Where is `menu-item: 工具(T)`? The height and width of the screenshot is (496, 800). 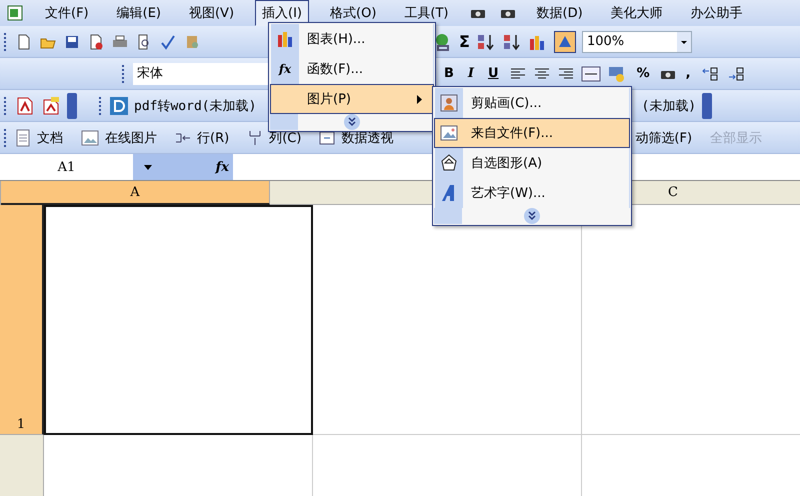
menu-item: 工具(T) is located at coordinates (426, 13).